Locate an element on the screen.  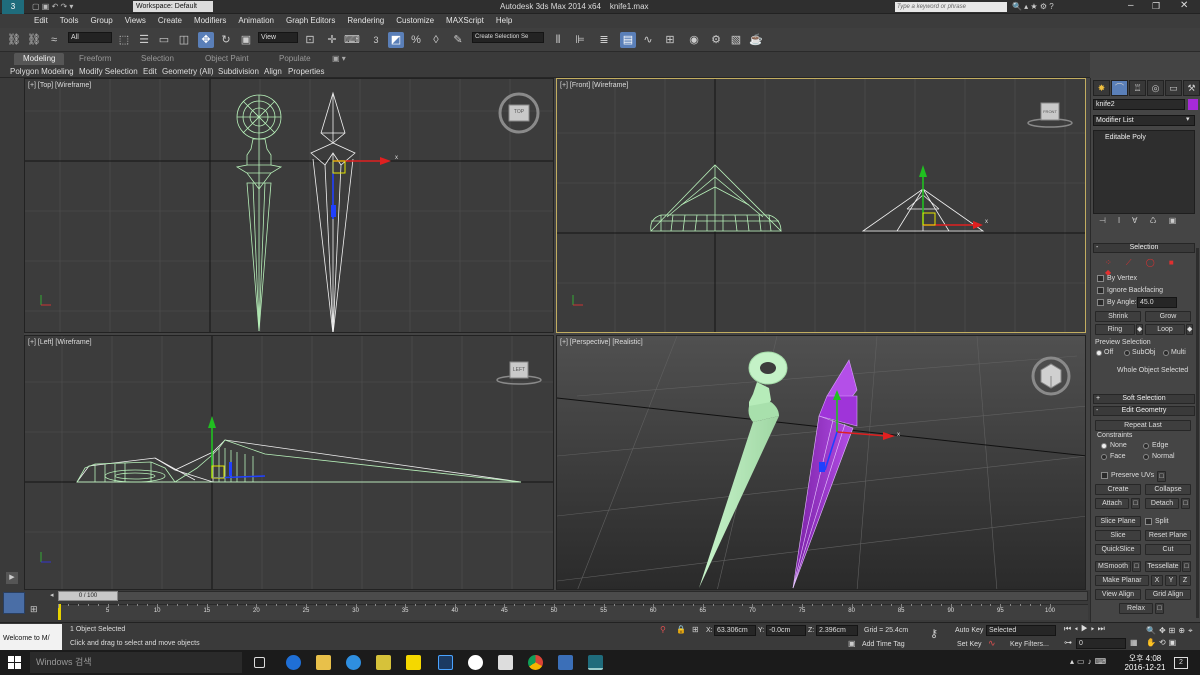
named-selection-dropdown: Create Selection Se is located at coordinates (508, 37).